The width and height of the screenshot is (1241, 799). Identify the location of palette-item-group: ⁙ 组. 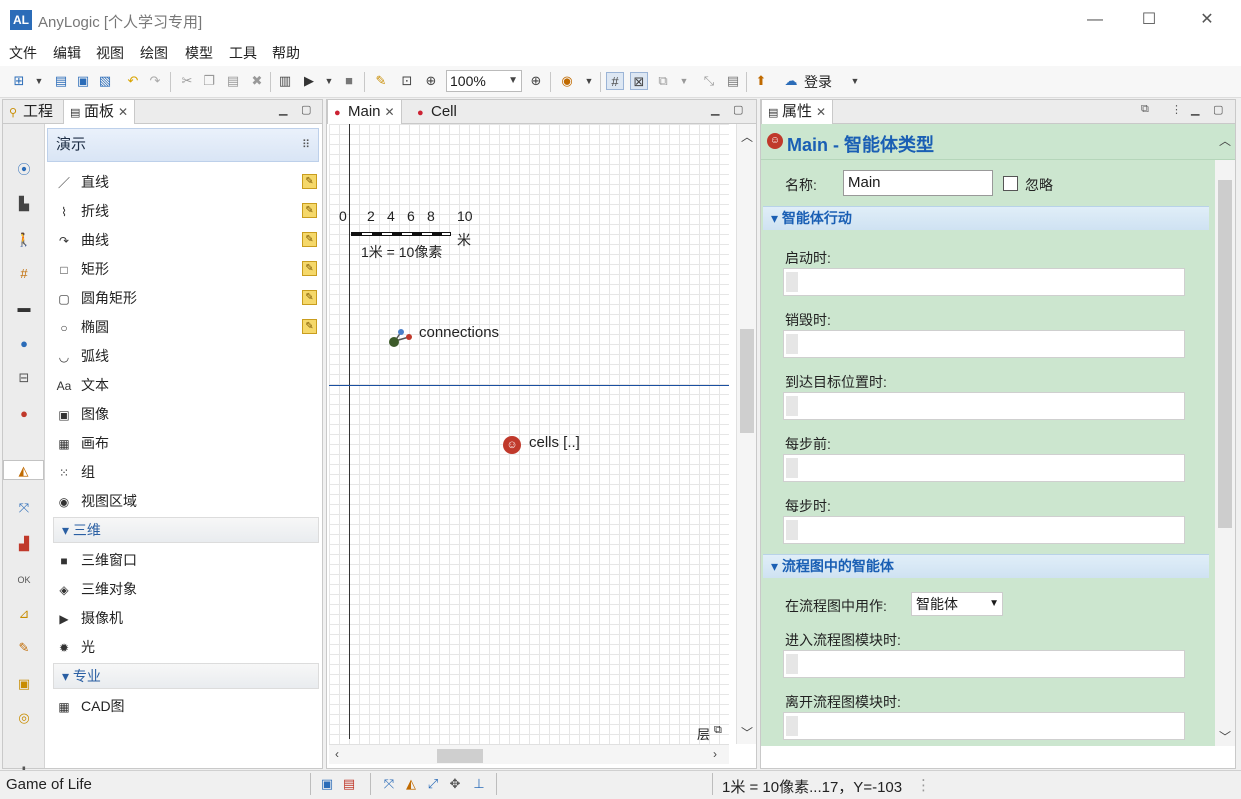
(186, 472).